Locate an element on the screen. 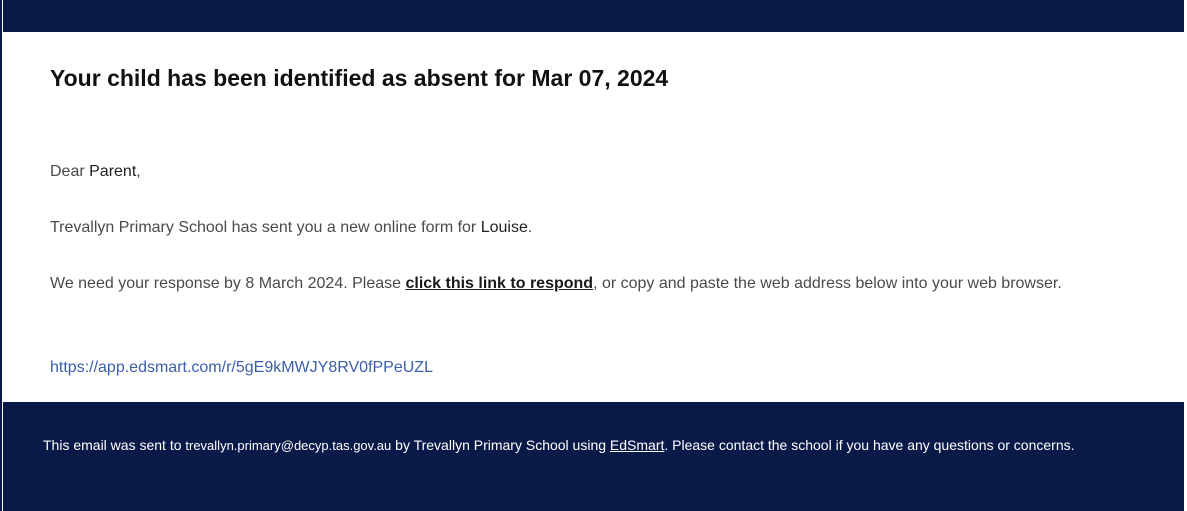 This screenshot has width=1187, height=511. greeting: Dear Parent, is located at coordinates (95, 172).